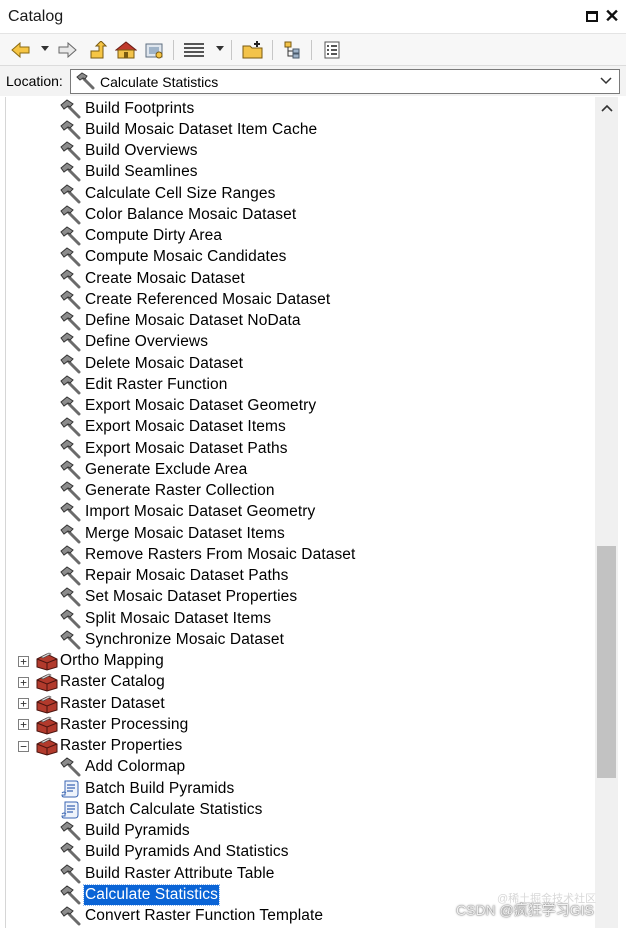  I want to click on up-one-level-button, so click(99, 50).